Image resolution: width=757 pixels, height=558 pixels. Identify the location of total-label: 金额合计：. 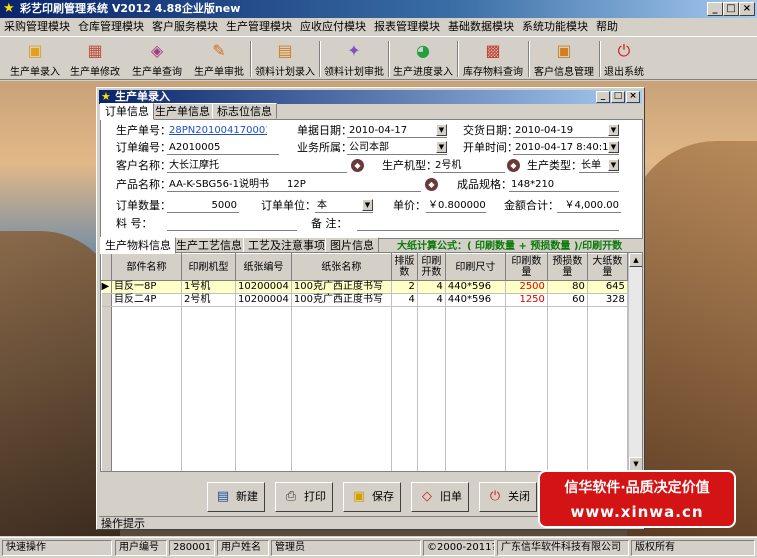
(531, 205).